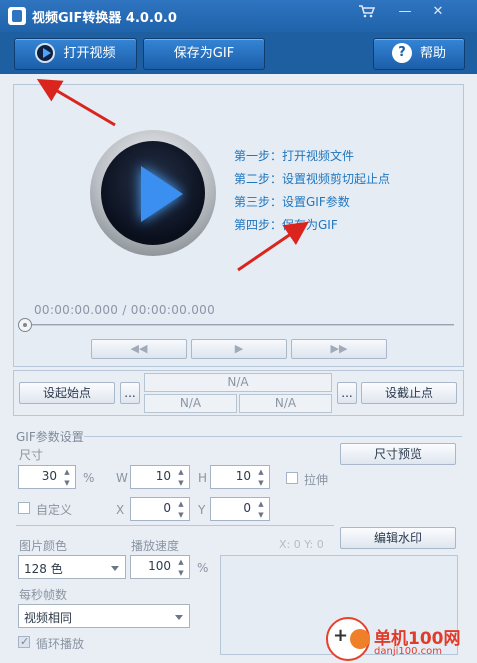  What do you see at coordinates (438, 12) in the screenshot?
I see `close-button: ✕` at bounding box center [438, 12].